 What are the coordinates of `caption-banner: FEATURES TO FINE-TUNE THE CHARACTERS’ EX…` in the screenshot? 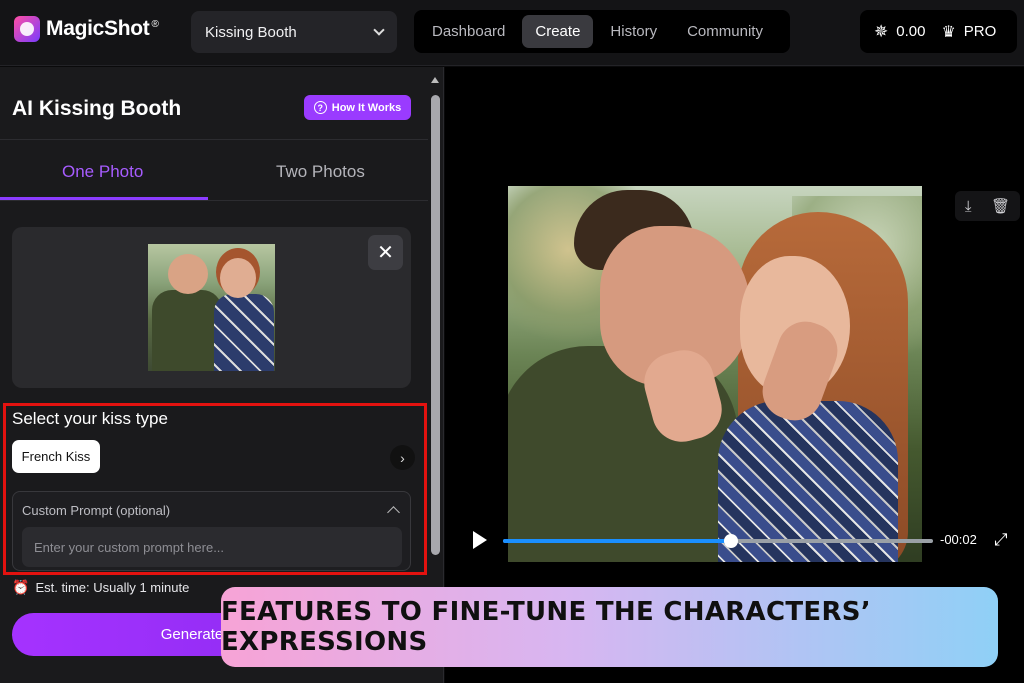 It's located at (609, 627).